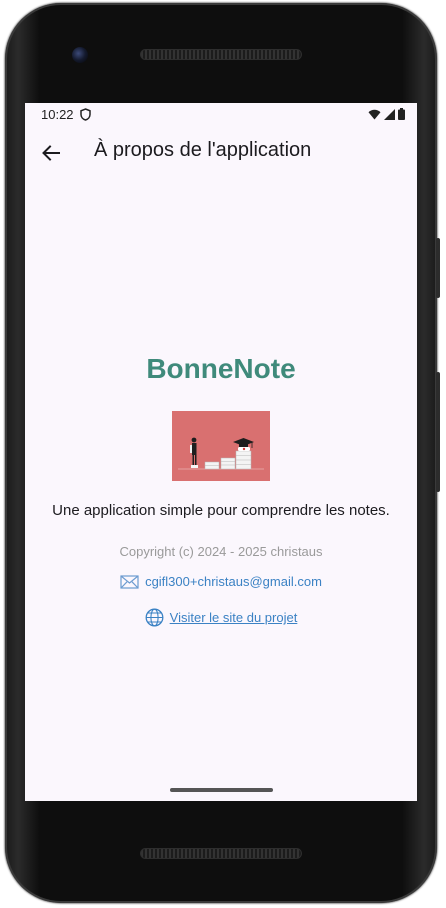 The width and height of the screenshot is (446, 908). What do you see at coordinates (221, 115) in the screenshot?
I see `status-bar: 10:22` at bounding box center [221, 115].